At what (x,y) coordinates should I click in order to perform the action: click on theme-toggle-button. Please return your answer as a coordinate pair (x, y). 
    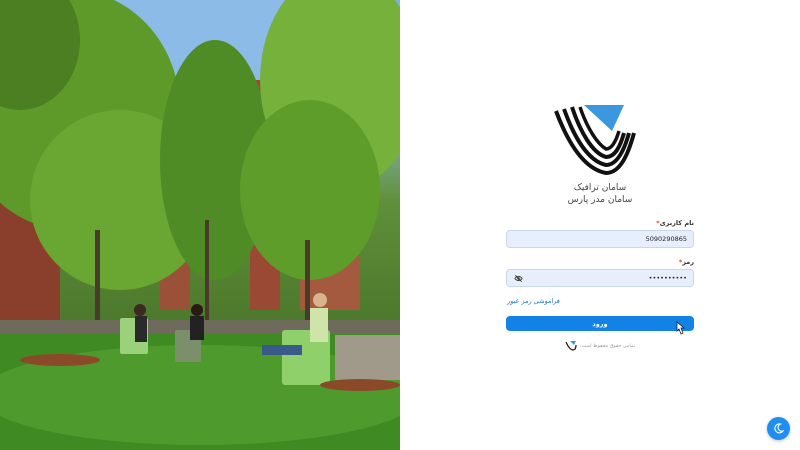
    Looking at the image, I should click on (778, 428).